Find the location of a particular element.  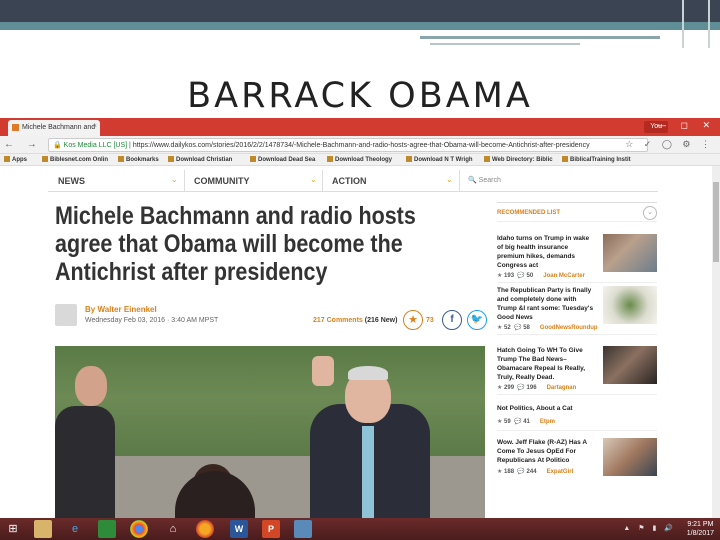

tab-bar: Michele Bachmann and × You — ◻ ✕ is located at coordinates (360, 127).